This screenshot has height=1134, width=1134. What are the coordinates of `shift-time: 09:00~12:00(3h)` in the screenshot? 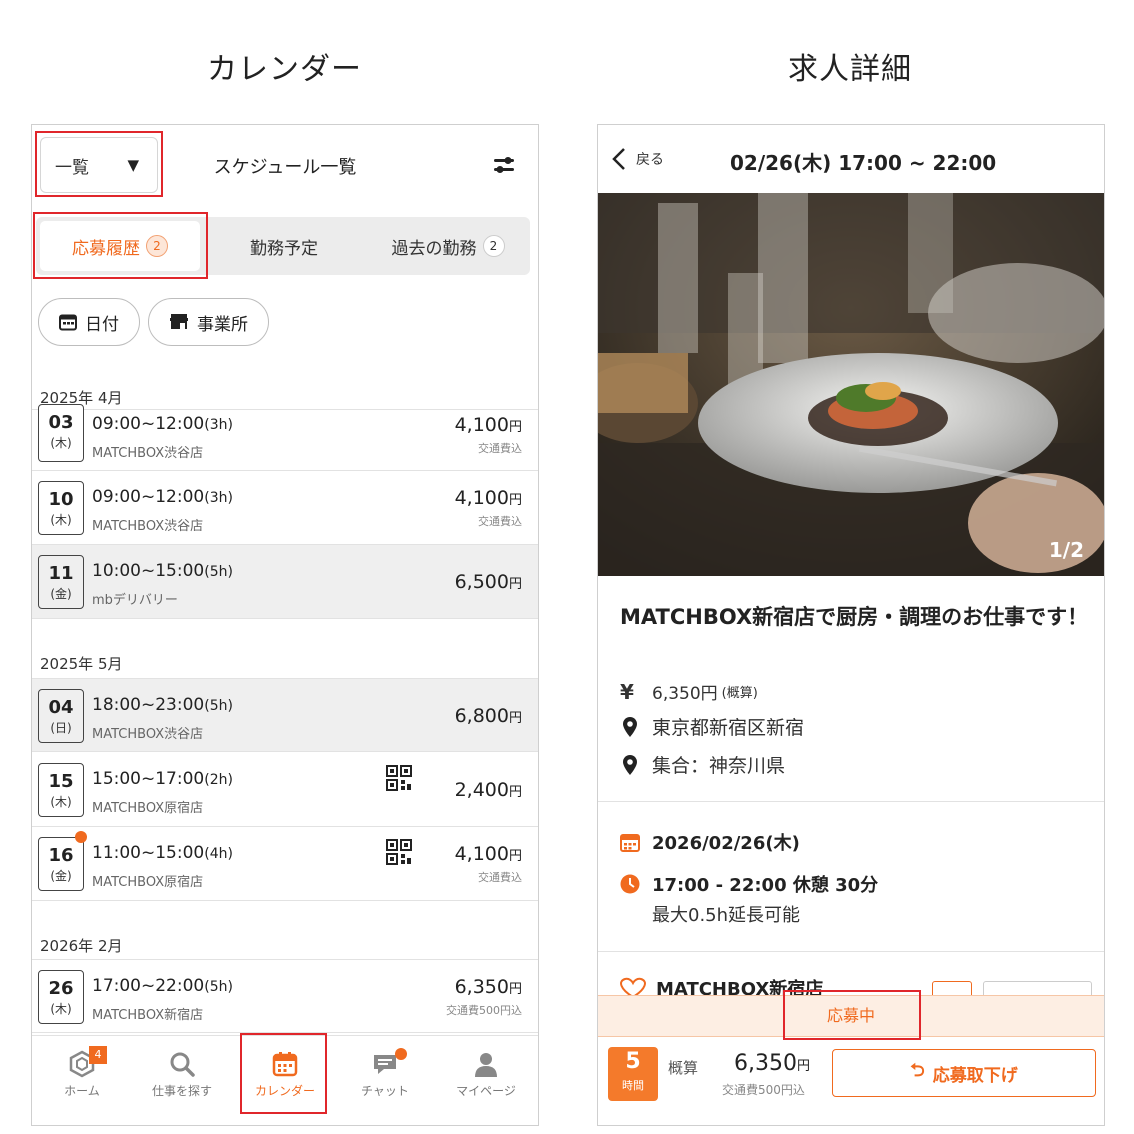 It's located at (162, 497).